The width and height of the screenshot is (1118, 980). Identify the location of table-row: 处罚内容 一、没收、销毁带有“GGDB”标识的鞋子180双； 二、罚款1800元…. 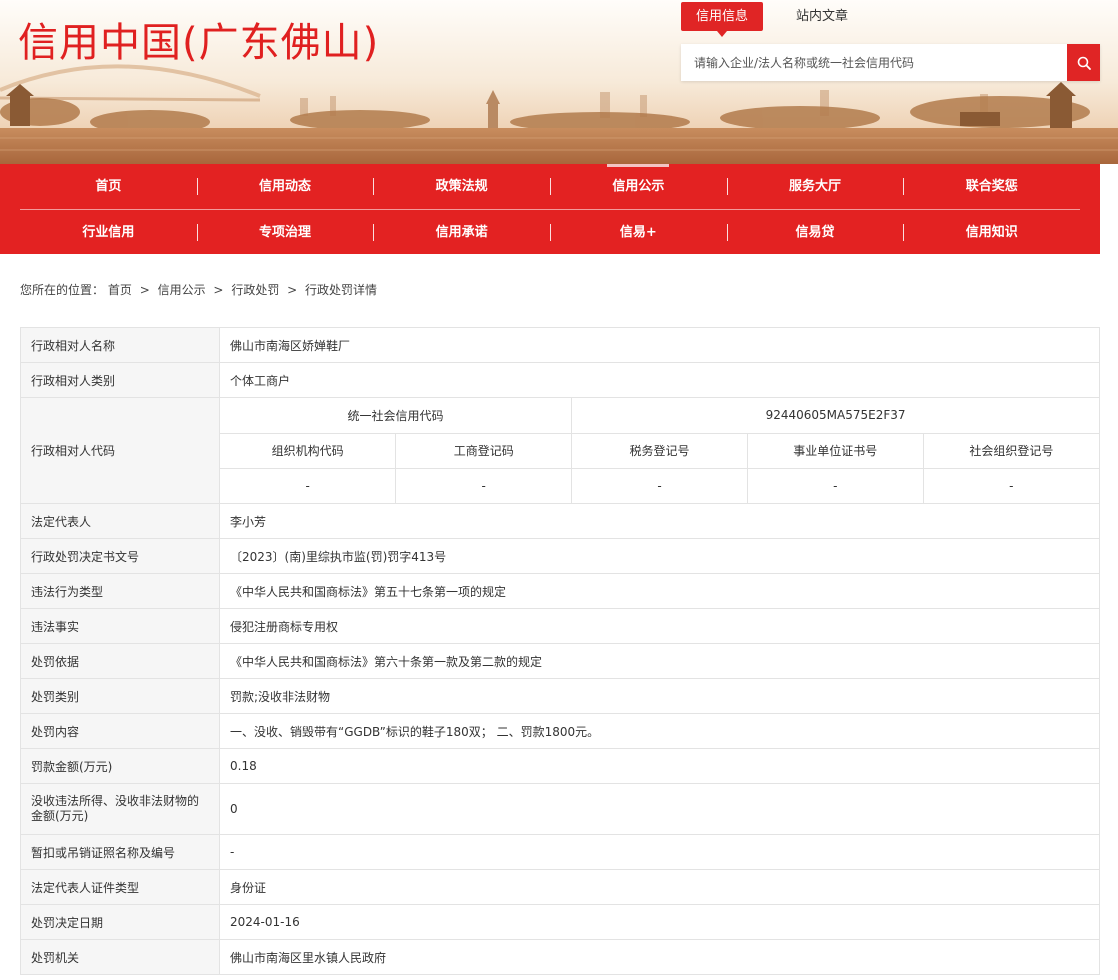
(560, 731).